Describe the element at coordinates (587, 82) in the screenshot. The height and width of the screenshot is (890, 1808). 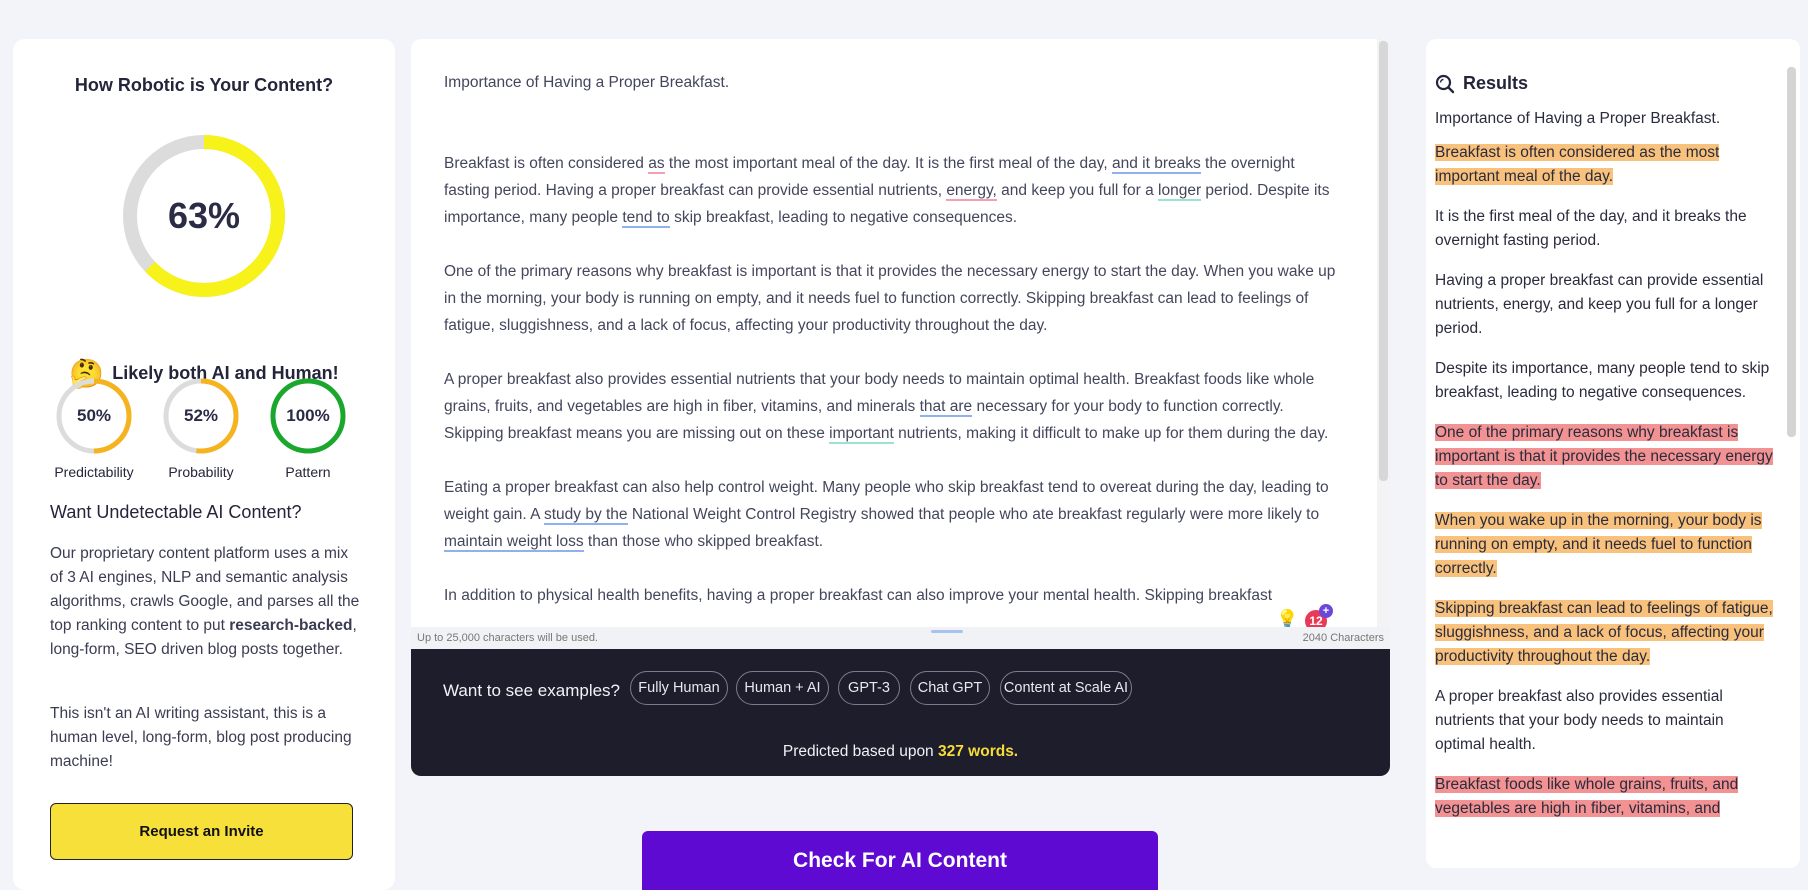
I see `editor-title-line: Importance of Having a Proper Breakfast.` at that location.